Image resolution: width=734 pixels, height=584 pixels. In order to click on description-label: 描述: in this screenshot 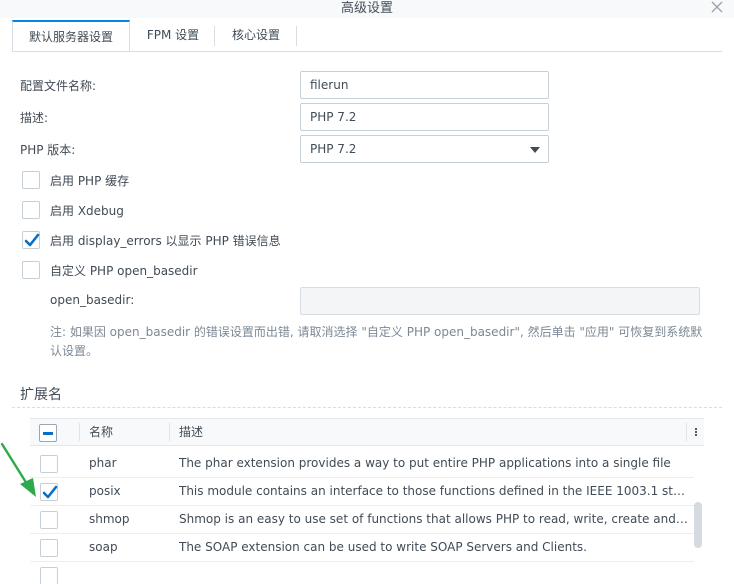, I will do `click(34, 118)`.